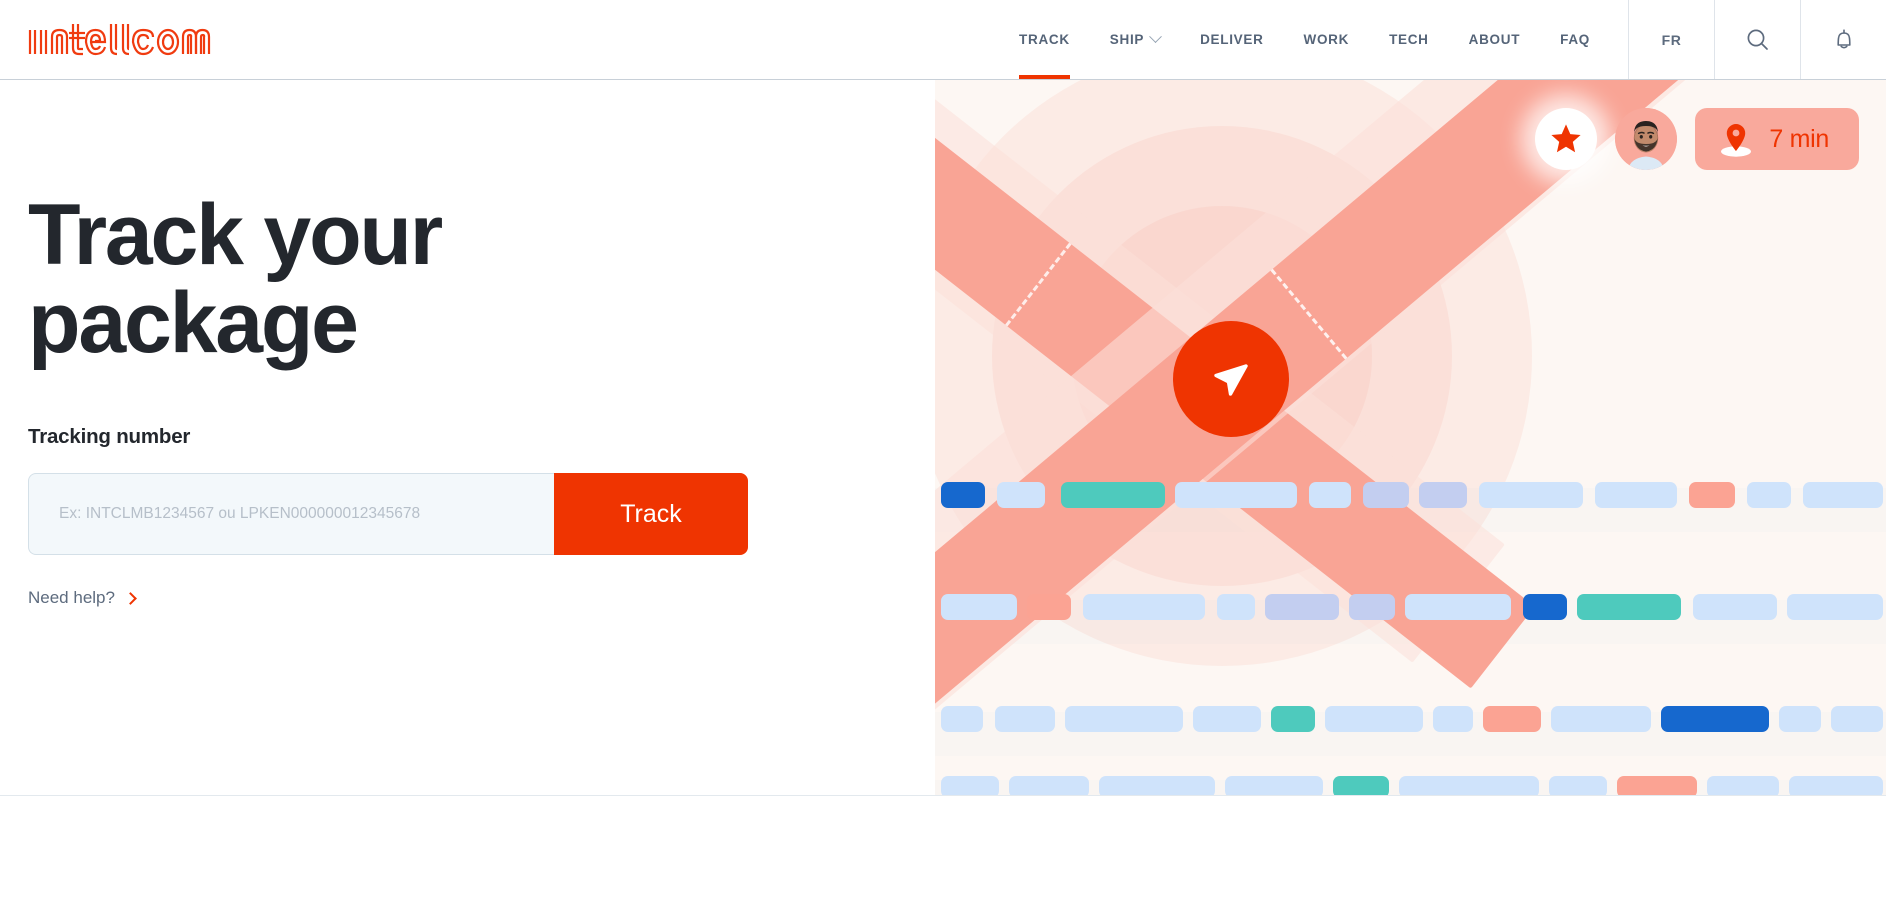 This screenshot has width=1886, height=909. I want to click on page-body-below-hero, so click(943, 852).